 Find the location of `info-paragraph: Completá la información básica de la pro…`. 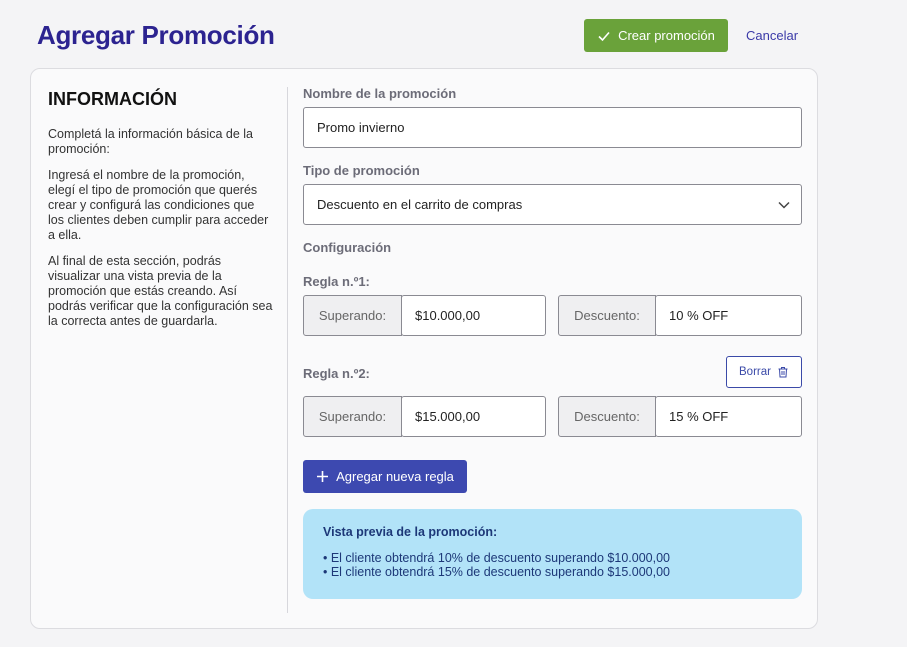

info-paragraph: Completá la información básica de la pro… is located at coordinates (150, 141).